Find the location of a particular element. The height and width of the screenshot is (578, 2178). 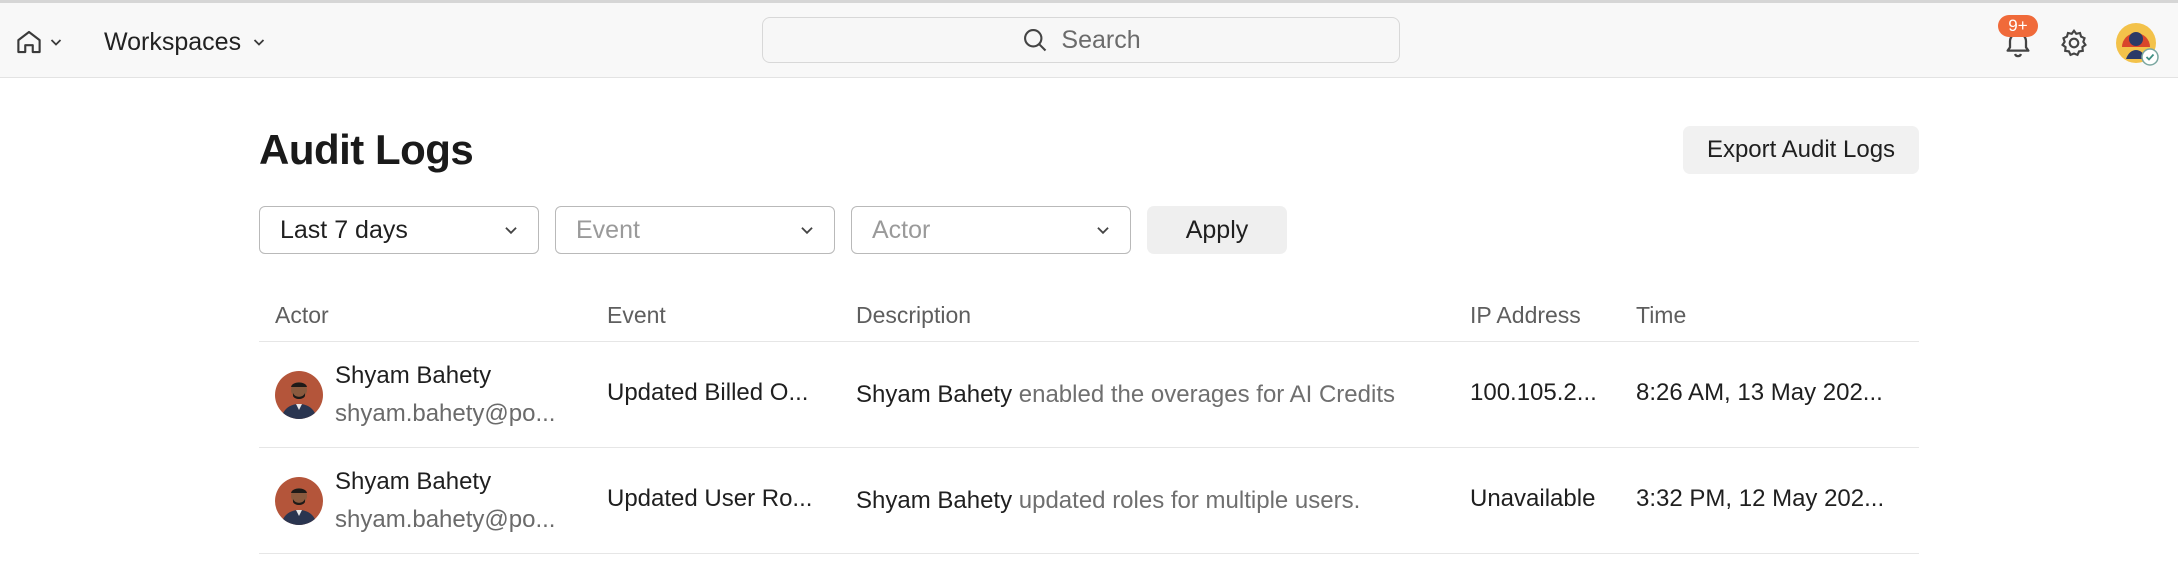

workspaces-menu-button: Workspaces is located at coordinates (185, 42).